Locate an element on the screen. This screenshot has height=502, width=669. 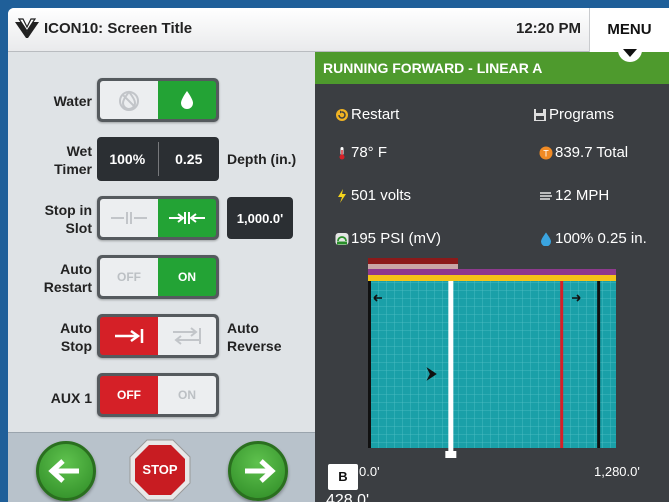
auto-restart-toggle: OFF ON is located at coordinates (158, 277).